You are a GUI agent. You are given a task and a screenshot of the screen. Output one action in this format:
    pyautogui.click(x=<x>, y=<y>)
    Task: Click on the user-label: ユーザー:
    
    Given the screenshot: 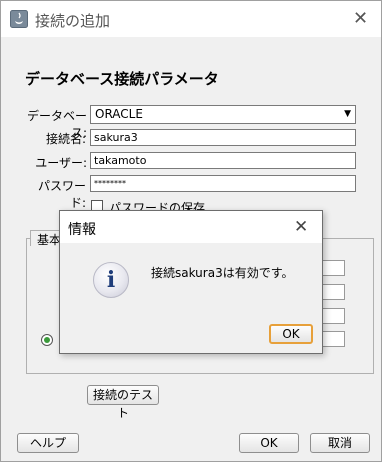 What is the action you would take?
    pyautogui.click(x=61, y=163)
    